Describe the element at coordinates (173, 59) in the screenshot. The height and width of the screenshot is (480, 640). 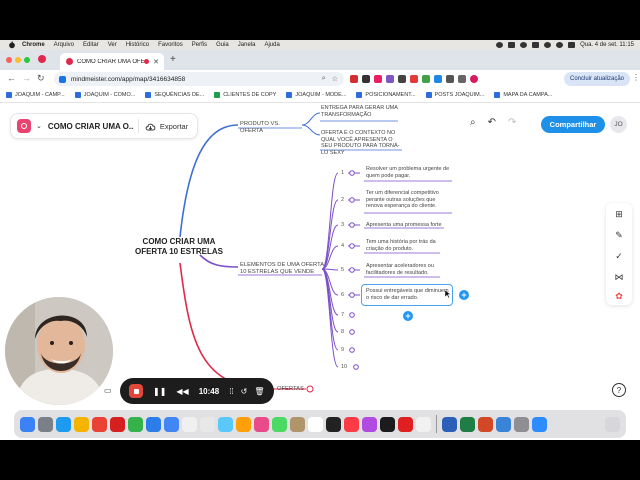
I see `new-tab-button: +` at that location.